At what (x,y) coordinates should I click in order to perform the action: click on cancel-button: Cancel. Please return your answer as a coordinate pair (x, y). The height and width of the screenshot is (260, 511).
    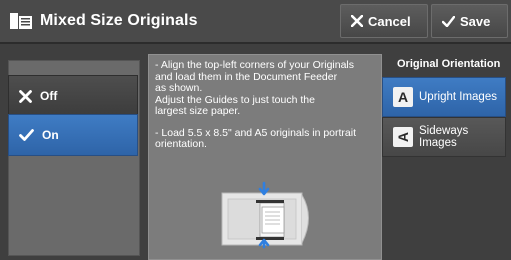
    Looking at the image, I should click on (384, 21).